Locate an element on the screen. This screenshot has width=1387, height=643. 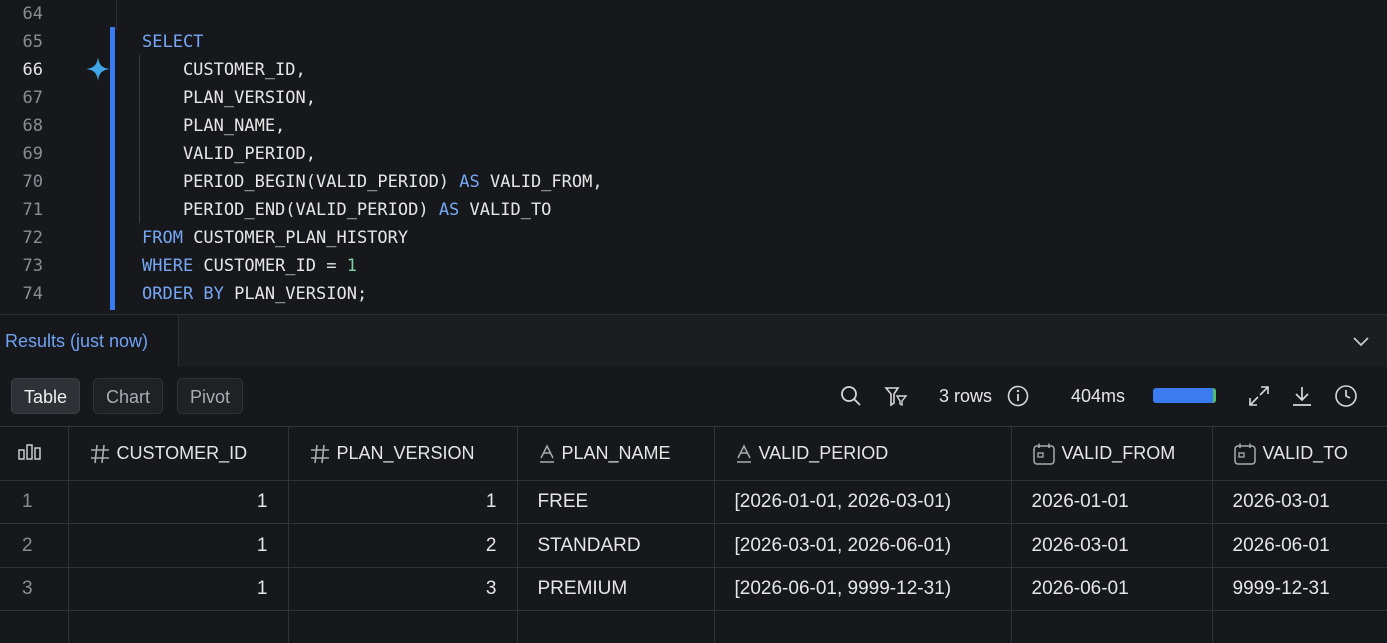
table-cell: FREE is located at coordinates (616, 502).